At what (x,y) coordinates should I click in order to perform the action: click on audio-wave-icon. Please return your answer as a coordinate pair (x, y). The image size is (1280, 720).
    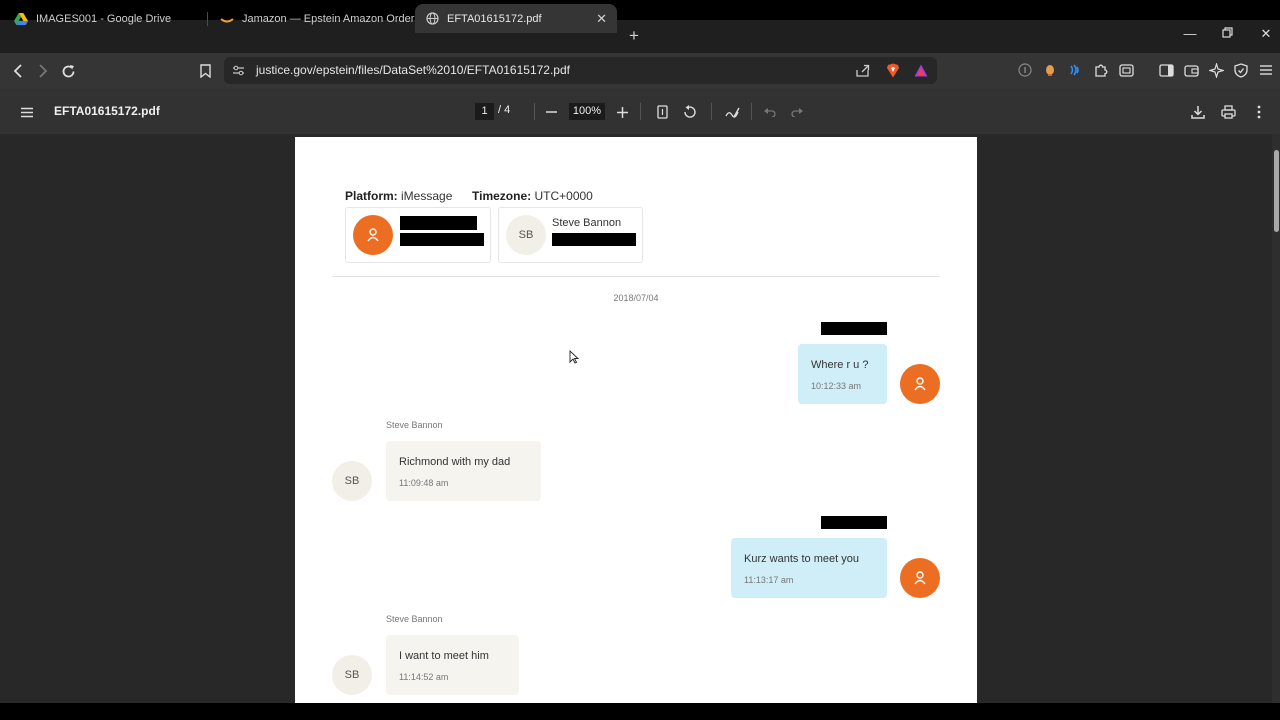
    Looking at the image, I should click on (1075, 70).